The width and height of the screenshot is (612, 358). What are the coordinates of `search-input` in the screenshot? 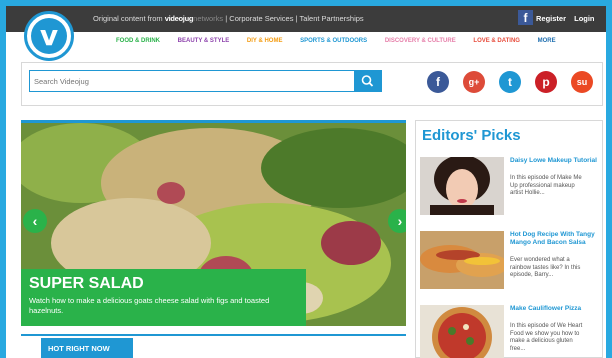 It's located at (194, 81).